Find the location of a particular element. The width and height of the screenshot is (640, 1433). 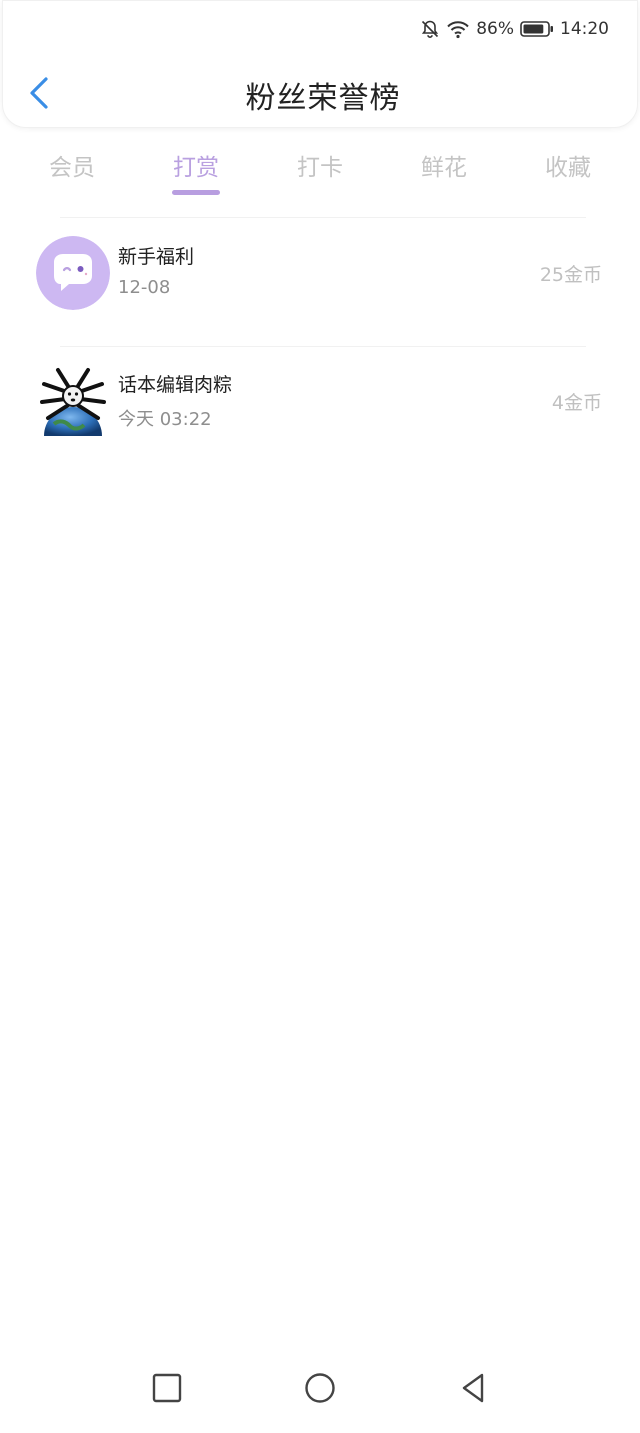

system-nav-bar is located at coordinates (320, 1390).